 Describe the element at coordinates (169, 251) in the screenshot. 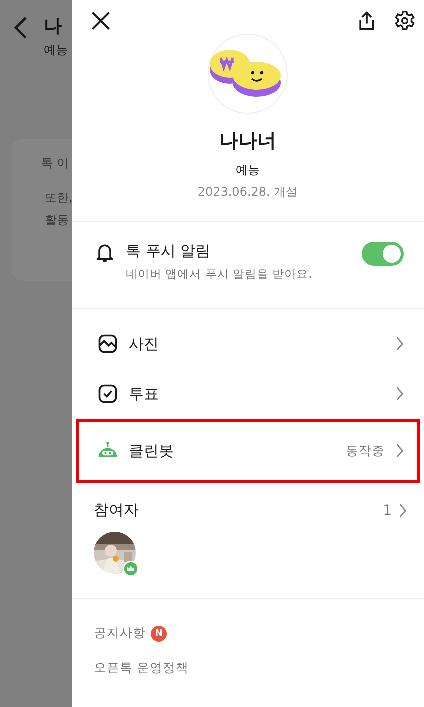

I see `push-label: 톡 푸시 알림` at that location.